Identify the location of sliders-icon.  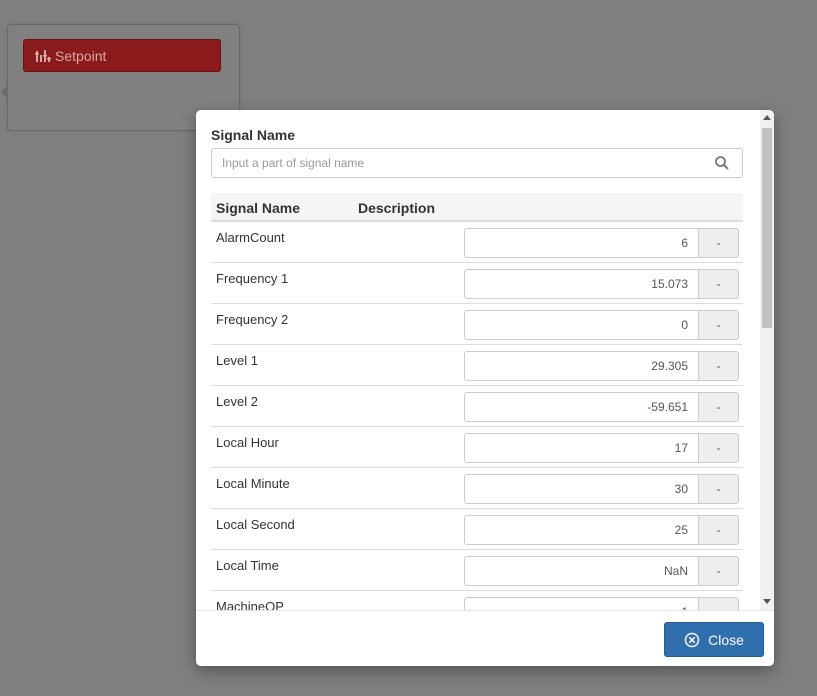
(43, 56).